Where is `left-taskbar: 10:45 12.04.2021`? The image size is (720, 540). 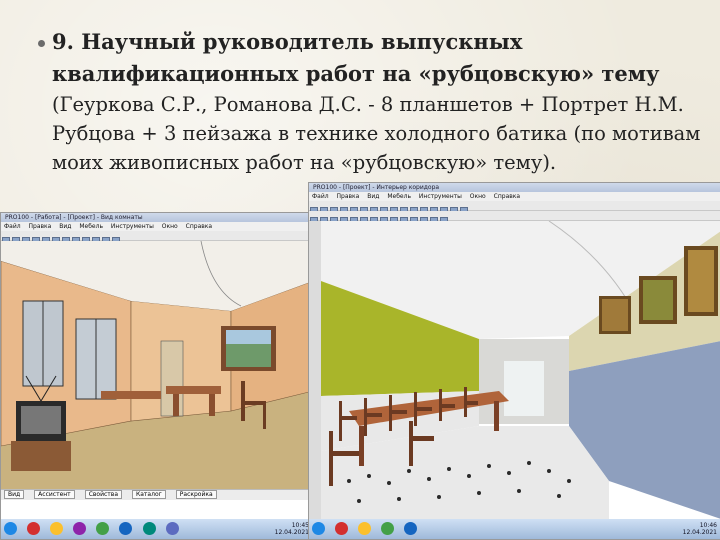 left-taskbar: 10:45 12.04.2021 is located at coordinates (157, 529).